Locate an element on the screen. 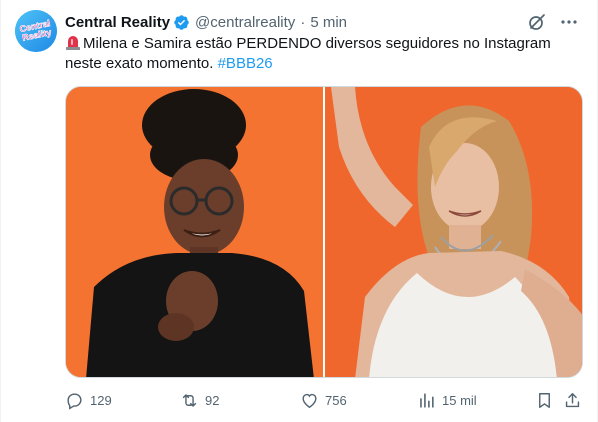 This screenshot has height=422, width=598. views-chart-icon is located at coordinates (427, 400).